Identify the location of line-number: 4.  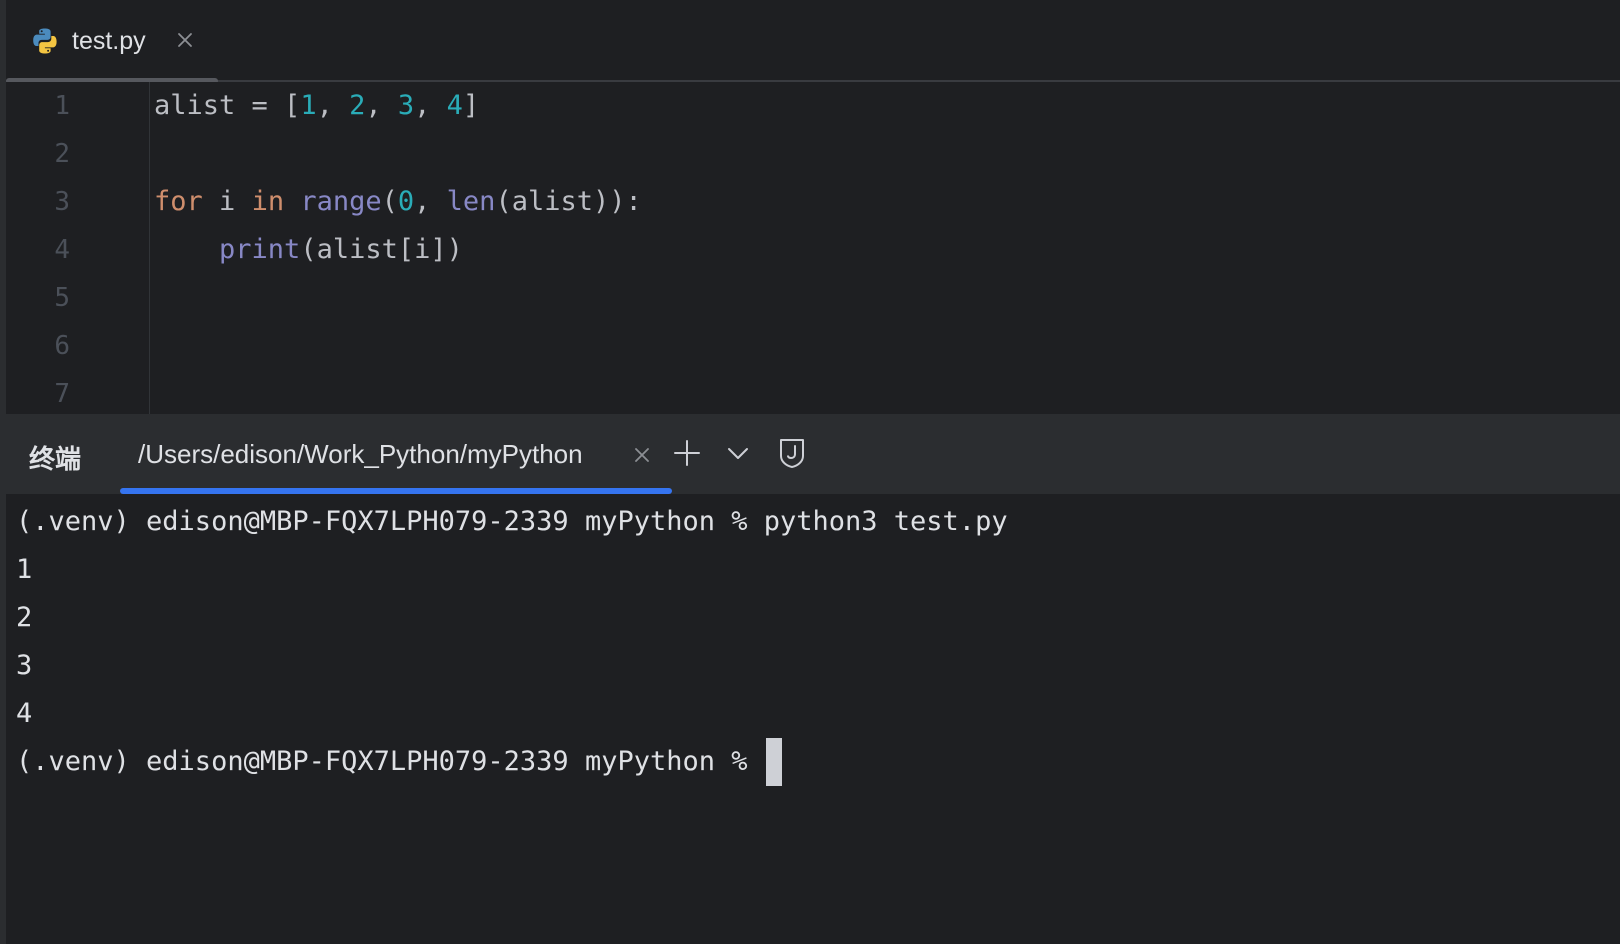
(62, 250).